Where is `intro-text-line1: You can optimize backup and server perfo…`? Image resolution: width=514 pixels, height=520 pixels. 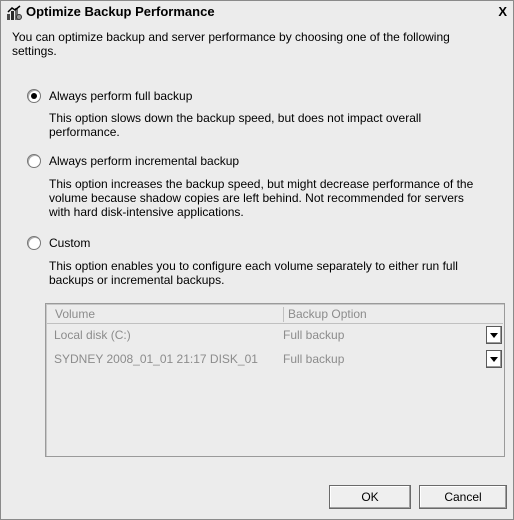 intro-text-line1: You can optimize backup and server perfo… is located at coordinates (231, 37).